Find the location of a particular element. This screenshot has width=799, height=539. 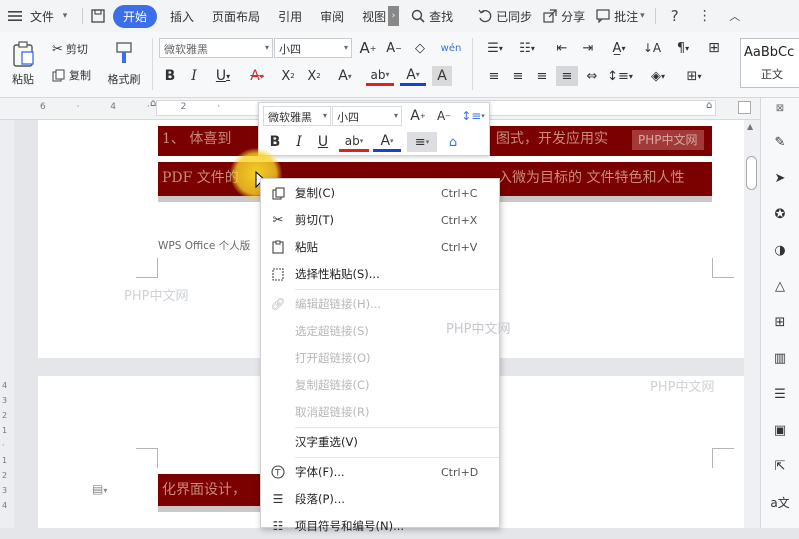

menu-item-font: T 字体(F)... Ctrl+D is located at coordinates (380, 472).